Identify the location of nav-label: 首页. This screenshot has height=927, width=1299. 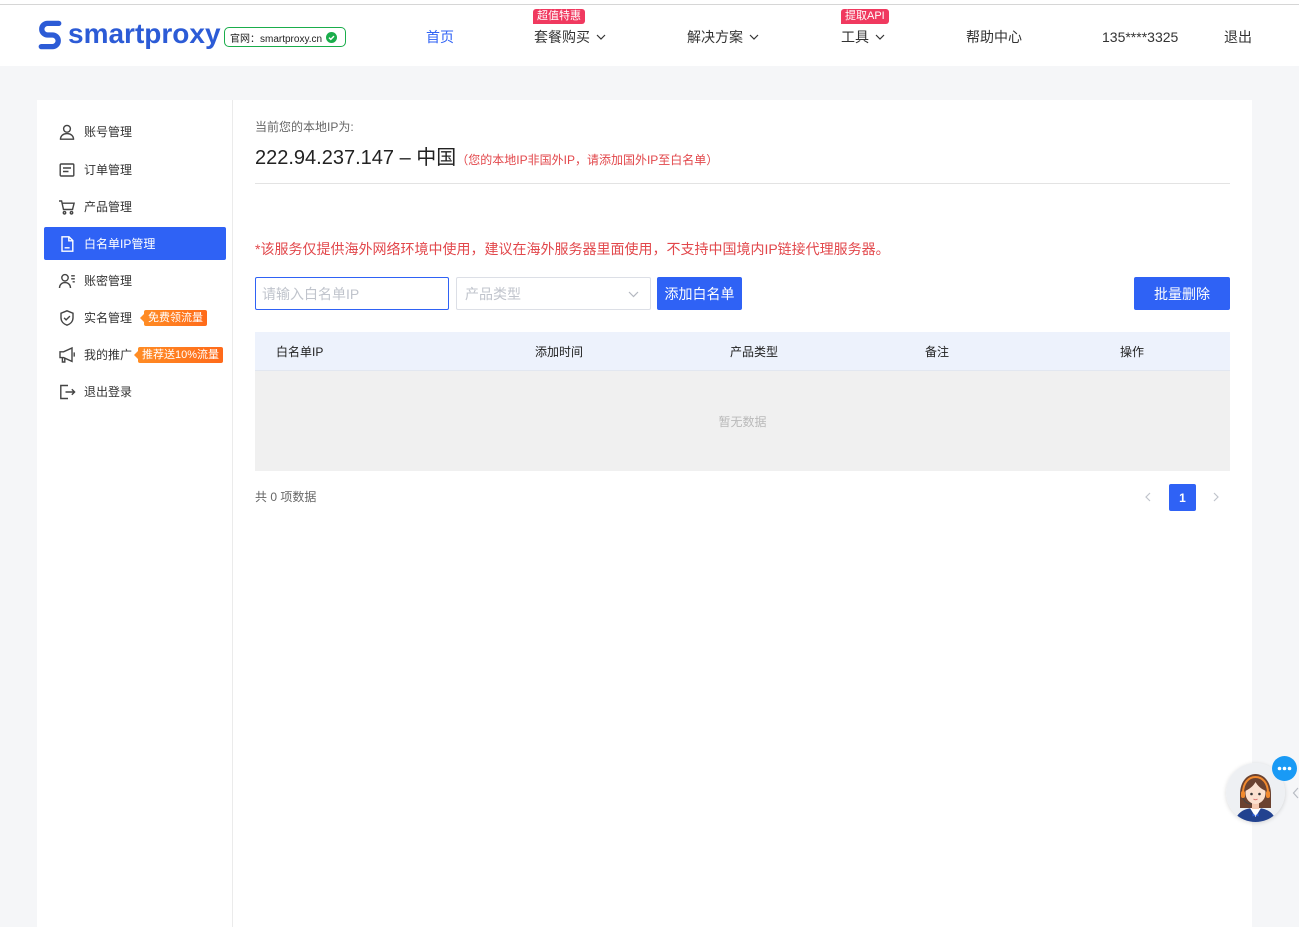
(440, 37).